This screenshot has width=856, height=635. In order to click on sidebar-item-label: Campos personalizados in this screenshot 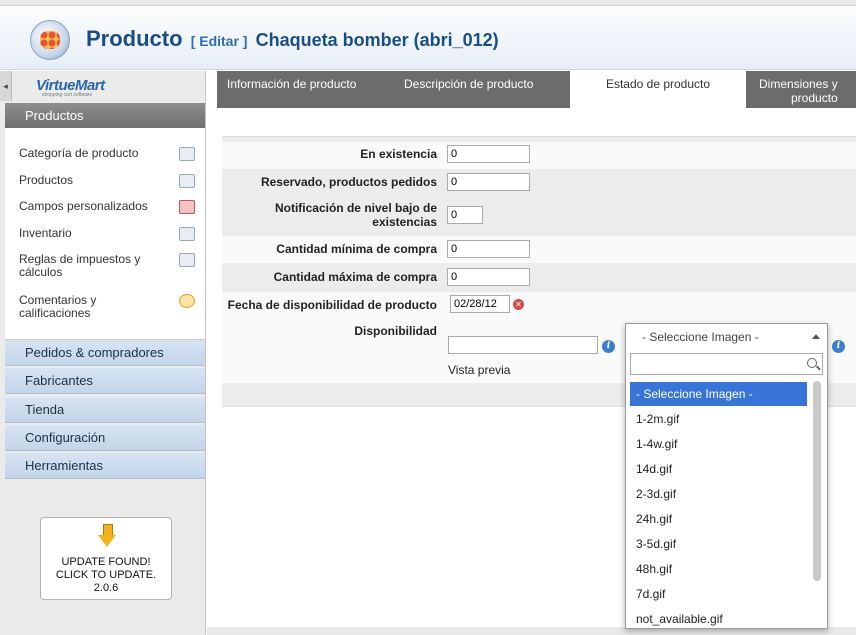, I will do `click(83, 206)`.